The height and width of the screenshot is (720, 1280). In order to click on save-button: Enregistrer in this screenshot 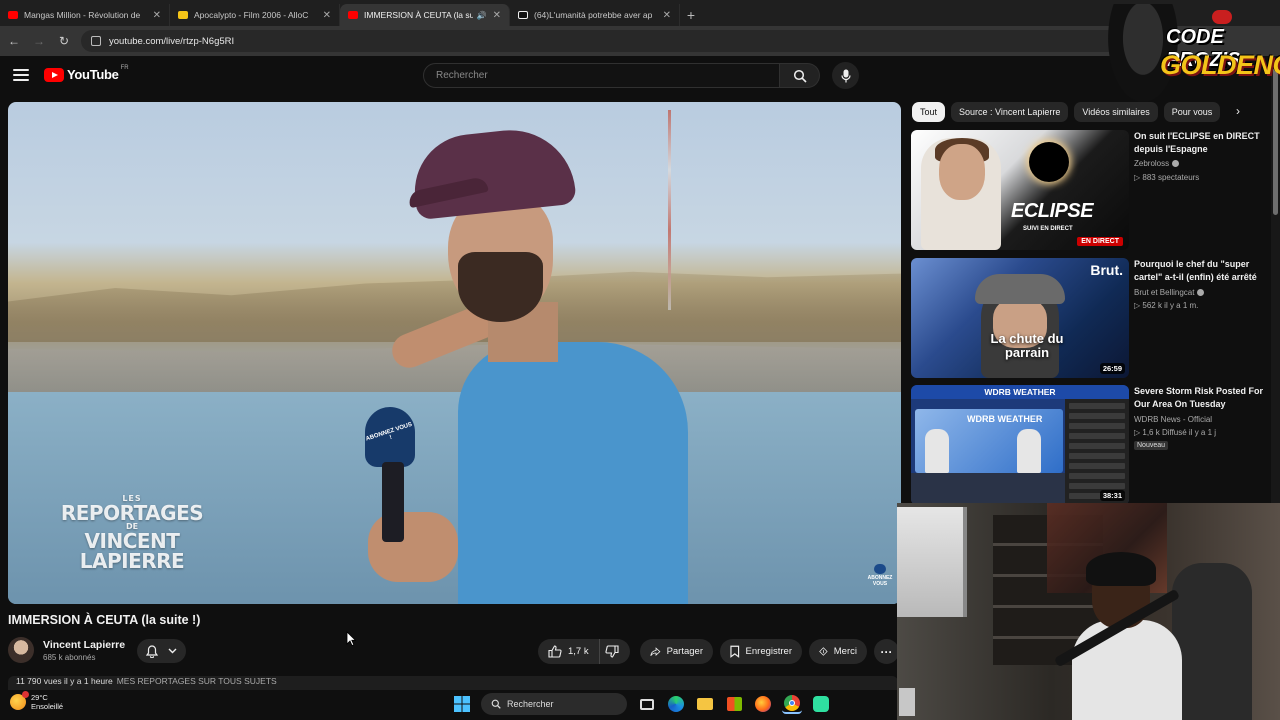, I will do `click(761, 651)`.